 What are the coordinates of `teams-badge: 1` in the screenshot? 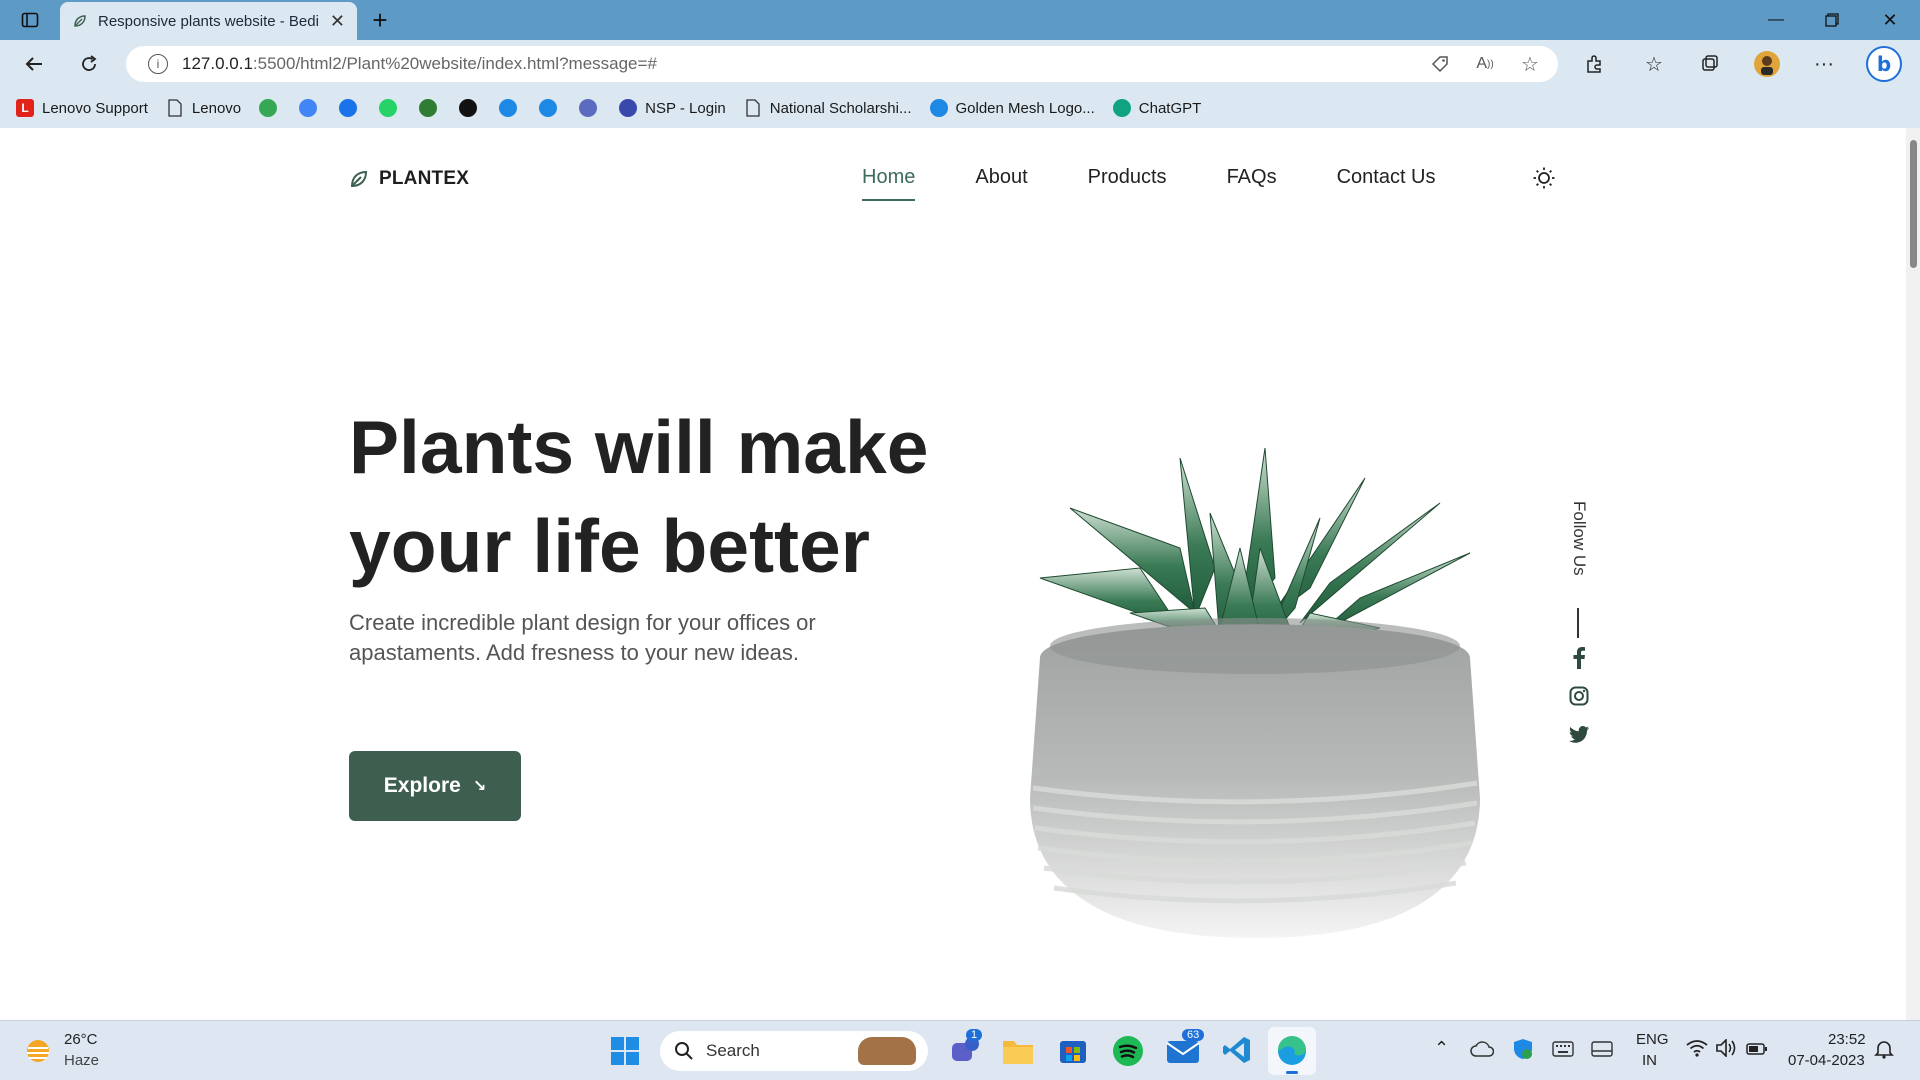 It's located at (974, 1035).